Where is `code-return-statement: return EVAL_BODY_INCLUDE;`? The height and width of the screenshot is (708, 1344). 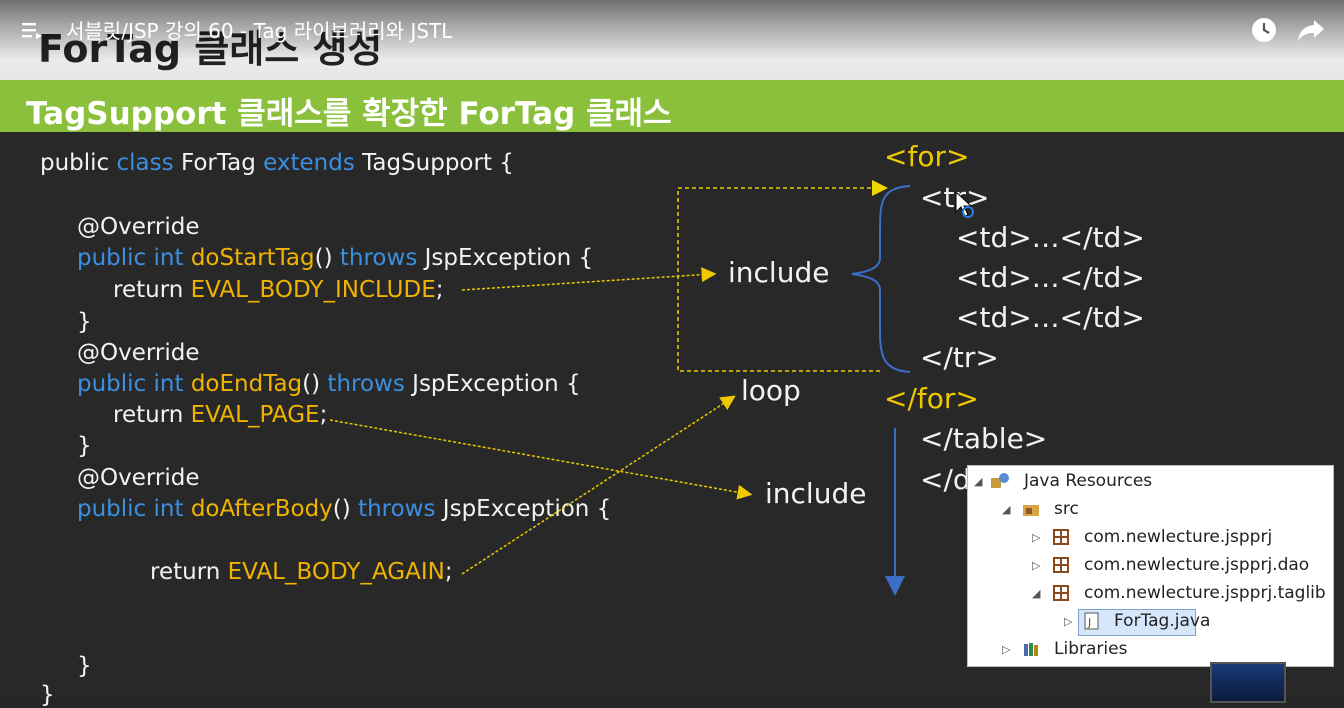 code-return-statement: return EVAL_BODY_INCLUDE; is located at coordinates (278, 290).